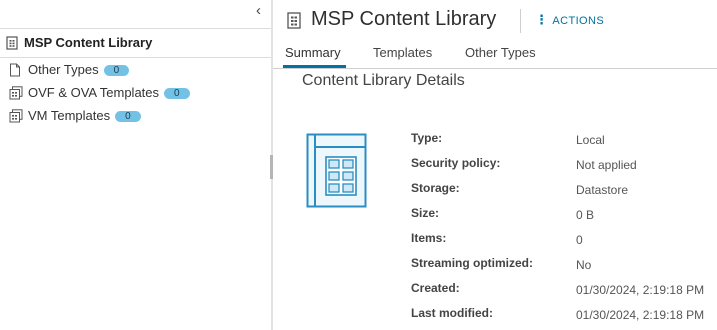  Describe the element at coordinates (472, 263) in the screenshot. I see `detail-label-streaming-optimized: Streaming optimized:` at that location.